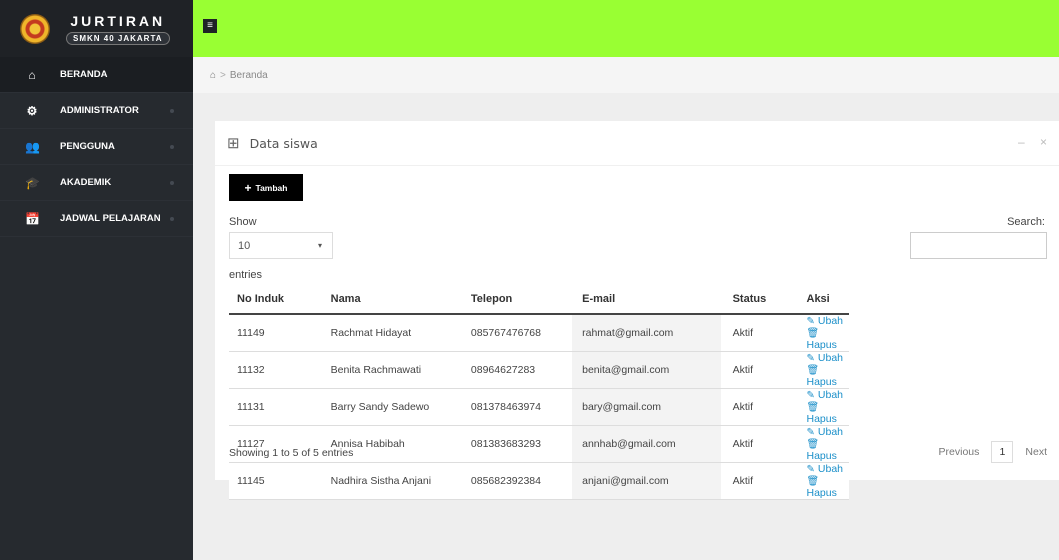 The height and width of the screenshot is (560, 1059). I want to click on column-header: E-mail, so click(646, 300).